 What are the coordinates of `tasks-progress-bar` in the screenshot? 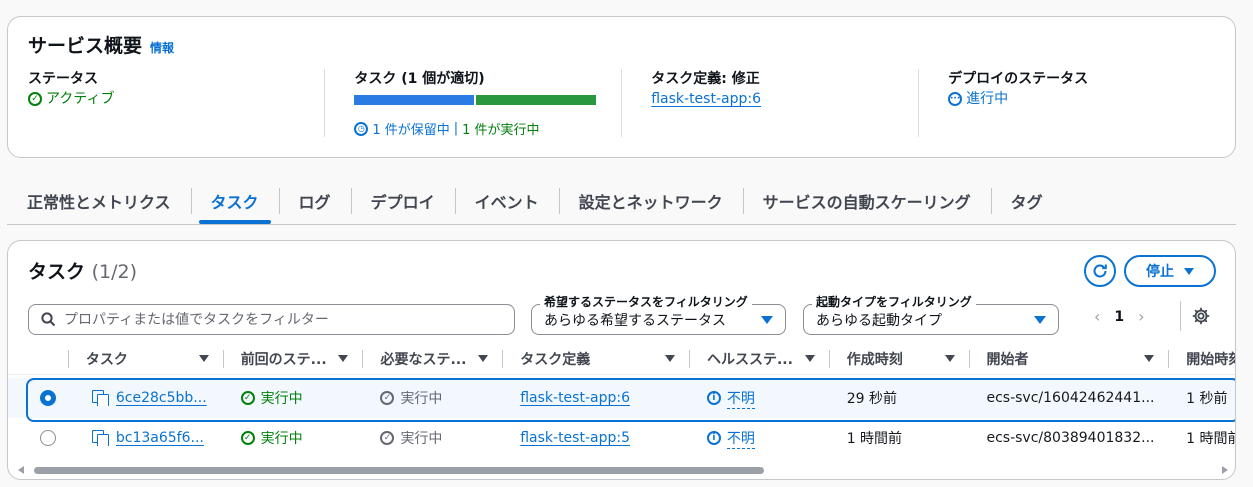 It's located at (475, 100).